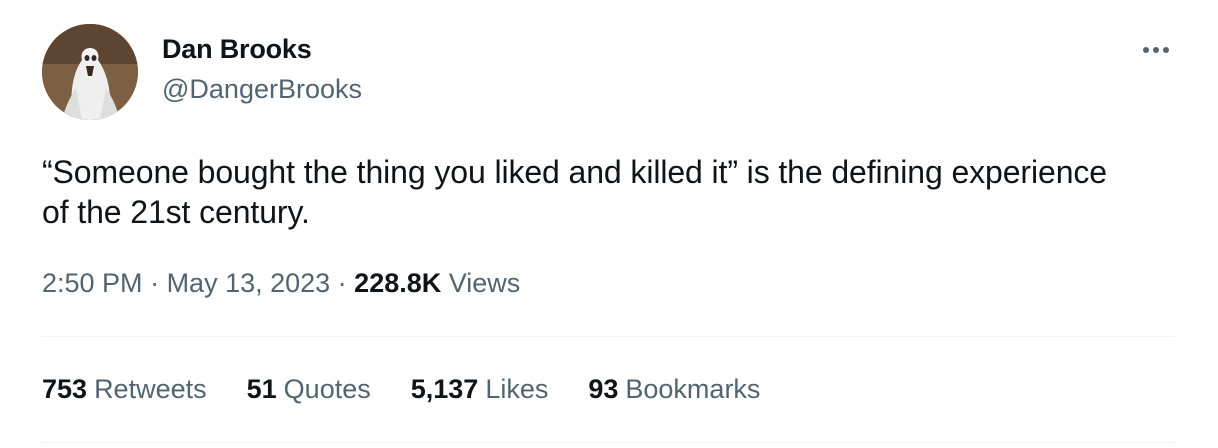 The height and width of the screenshot is (448, 1218). I want to click on tweet-meta: 2:50 PM · May 13, 2023 · 228.8K Views, so click(281, 283).